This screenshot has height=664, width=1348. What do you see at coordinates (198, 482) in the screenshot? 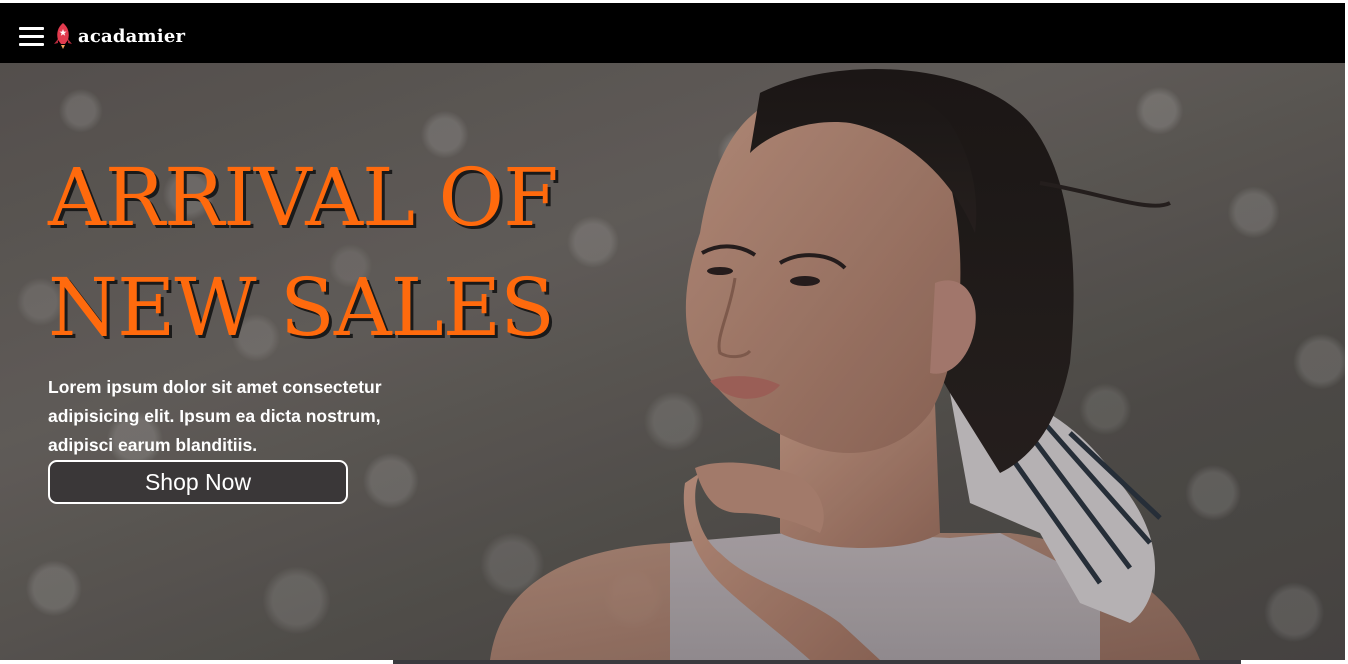
I see `shop-now-button: Shop Now` at bounding box center [198, 482].